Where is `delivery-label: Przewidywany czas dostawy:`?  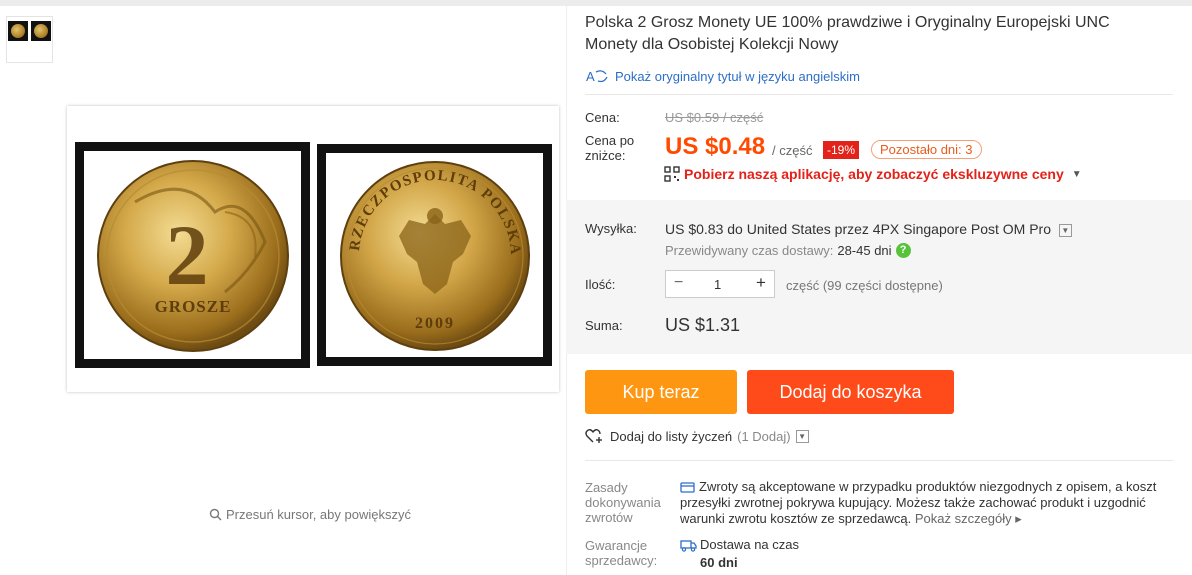 delivery-label: Przewidywany czas dostawy: is located at coordinates (749, 250).